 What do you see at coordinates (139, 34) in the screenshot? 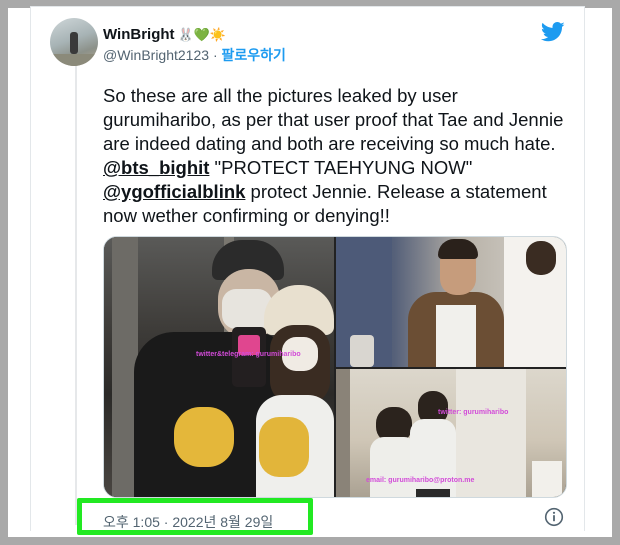
I see `display-name: WinBright` at bounding box center [139, 34].